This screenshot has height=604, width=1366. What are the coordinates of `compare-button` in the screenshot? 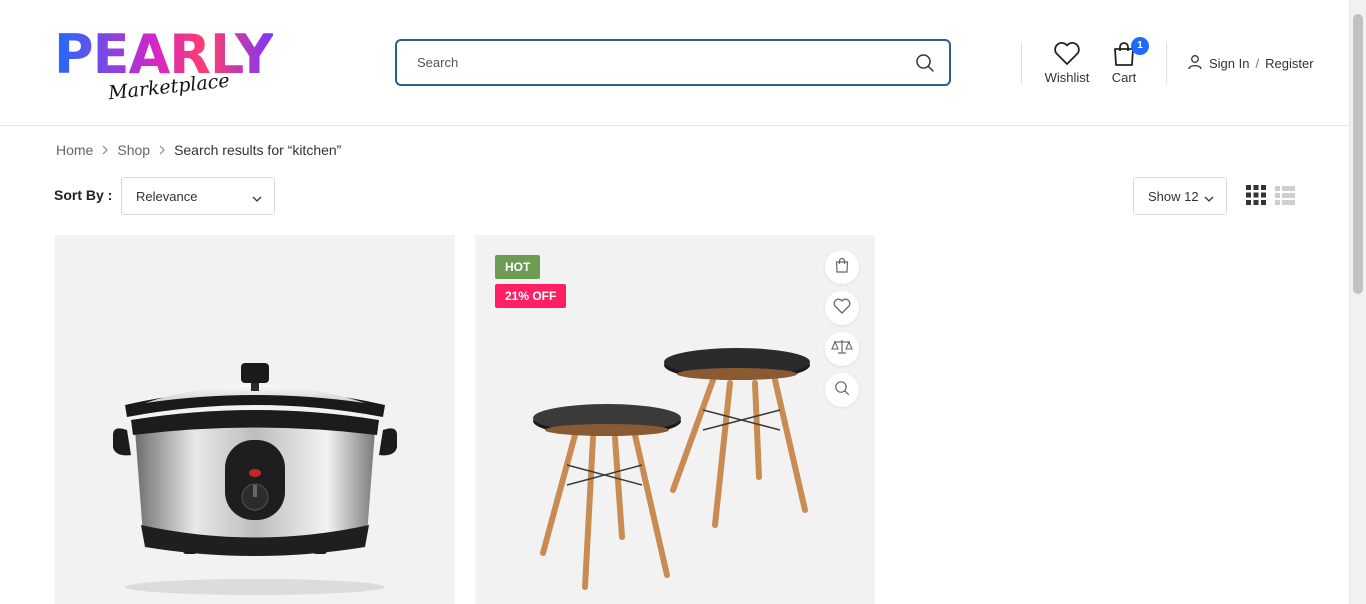 It's located at (842, 349).